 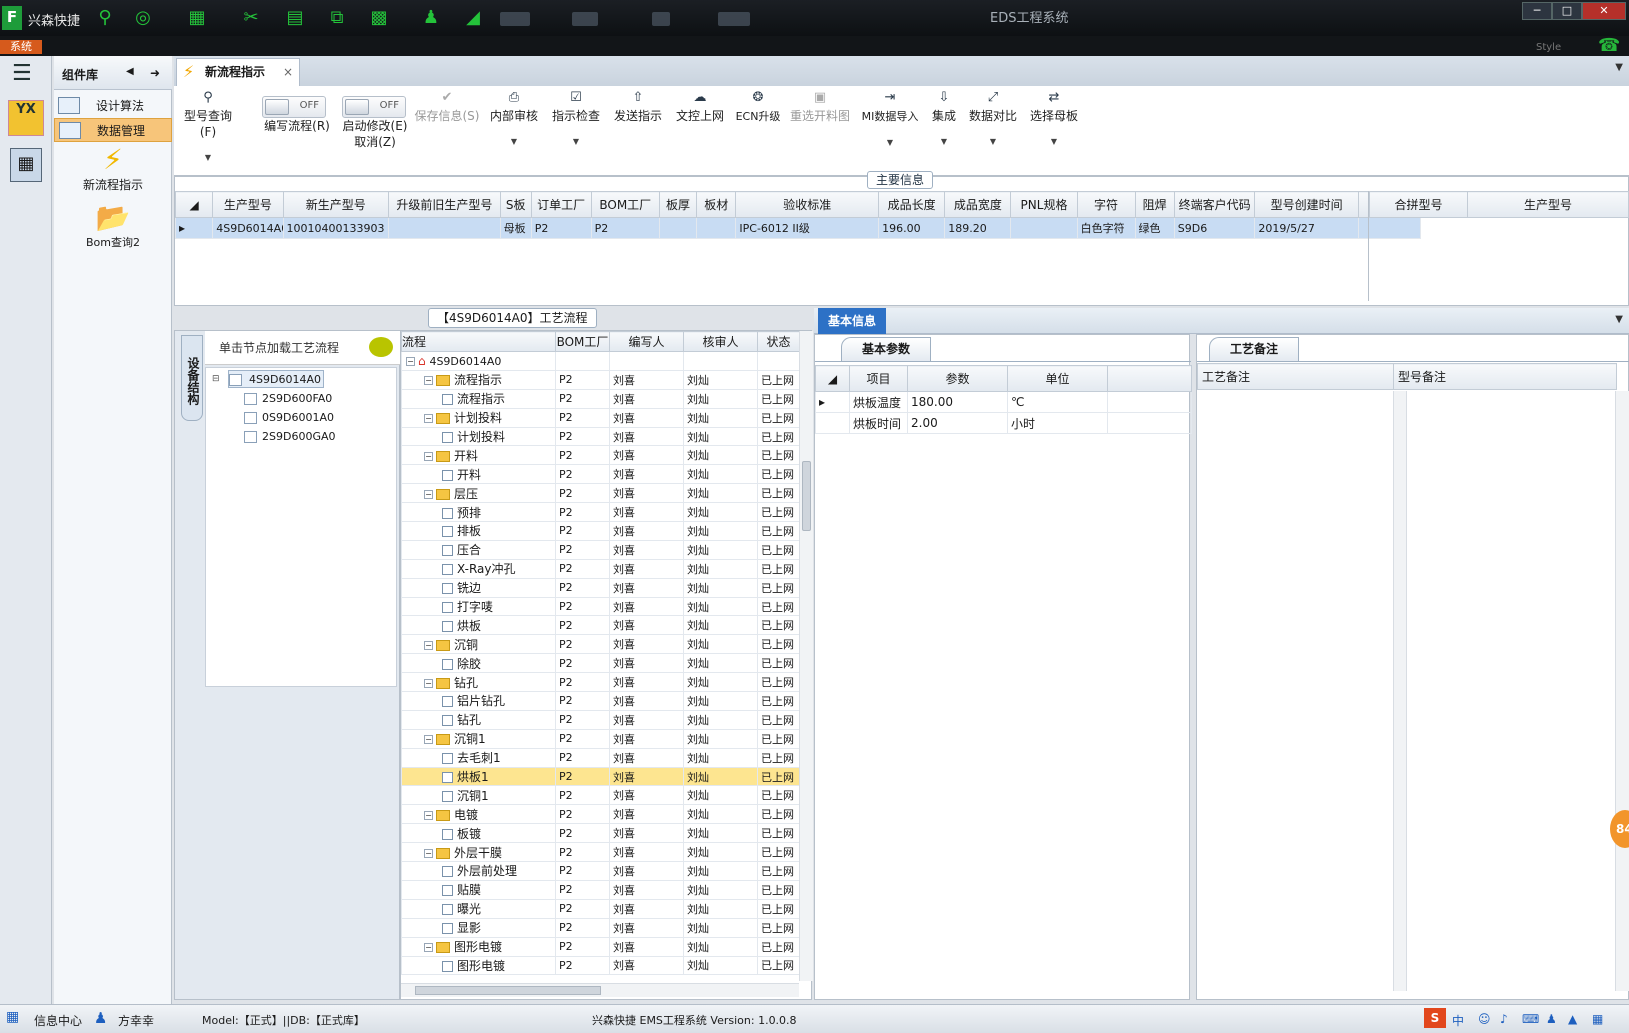 What do you see at coordinates (478, 757) in the screenshot?
I see `flow-step-cell: 去毛刺1` at bounding box center [478, 757].